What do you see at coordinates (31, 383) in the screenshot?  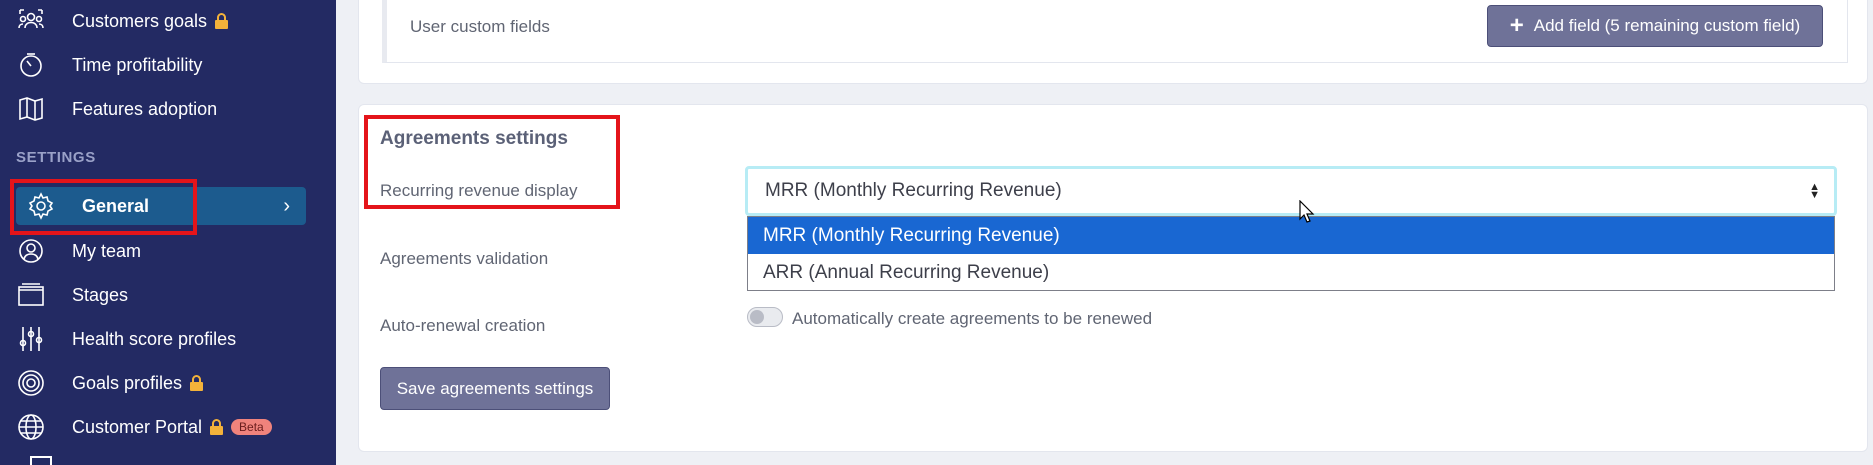 I see `target-icon` at bounding box center [31, 383].